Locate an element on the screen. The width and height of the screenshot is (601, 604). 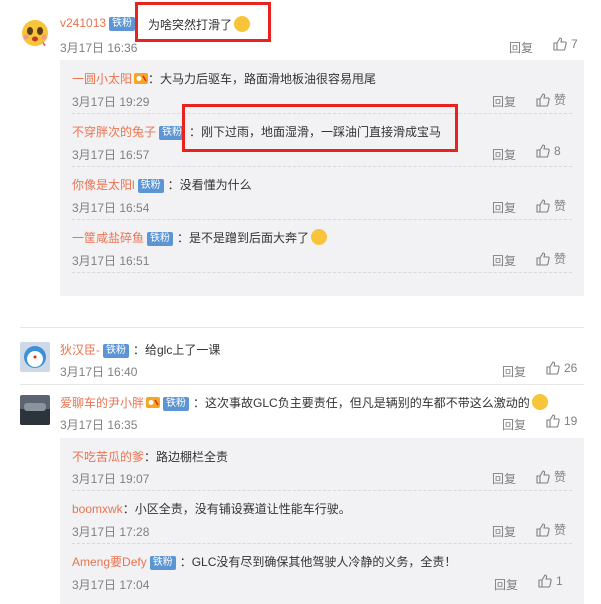
reply-time: 3月17日 19:07 is located at coordinates (111, 479).